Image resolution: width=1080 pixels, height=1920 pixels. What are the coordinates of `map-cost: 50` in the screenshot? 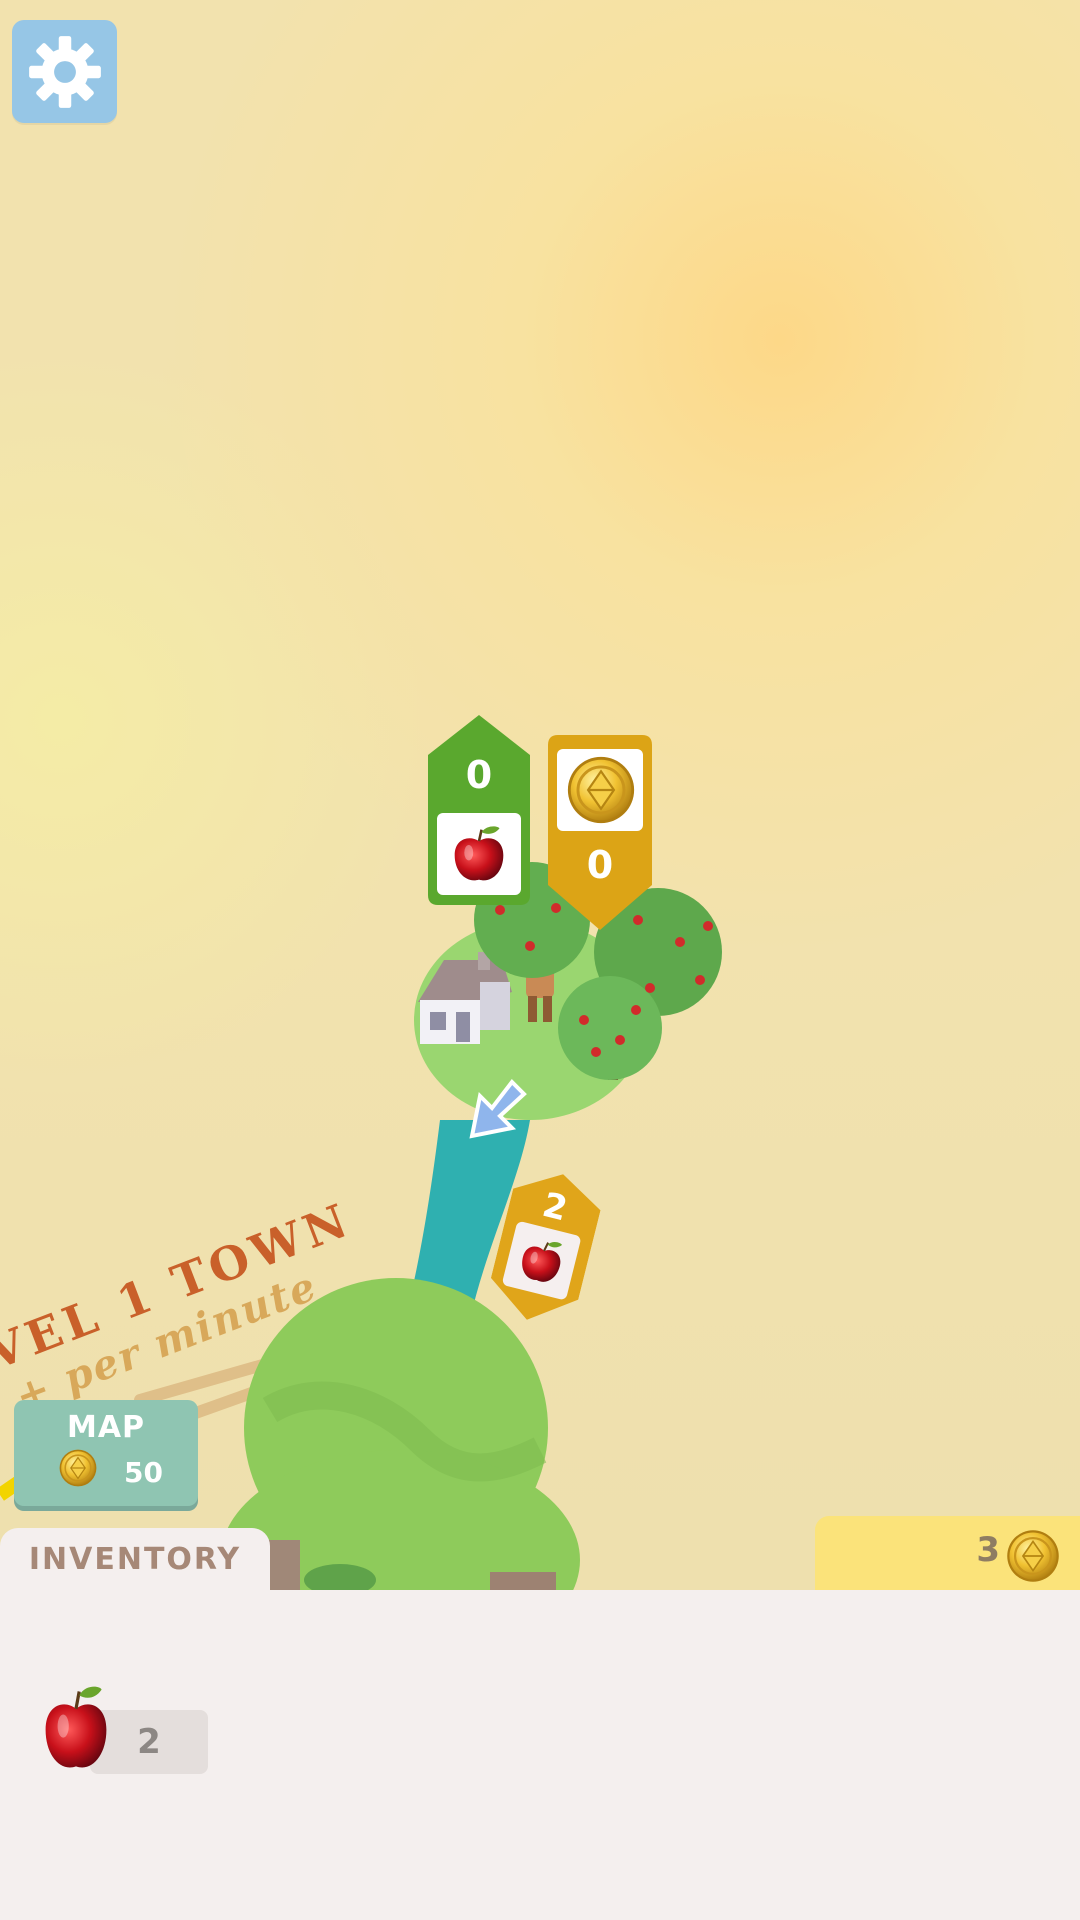 It's located at (143, 1472).